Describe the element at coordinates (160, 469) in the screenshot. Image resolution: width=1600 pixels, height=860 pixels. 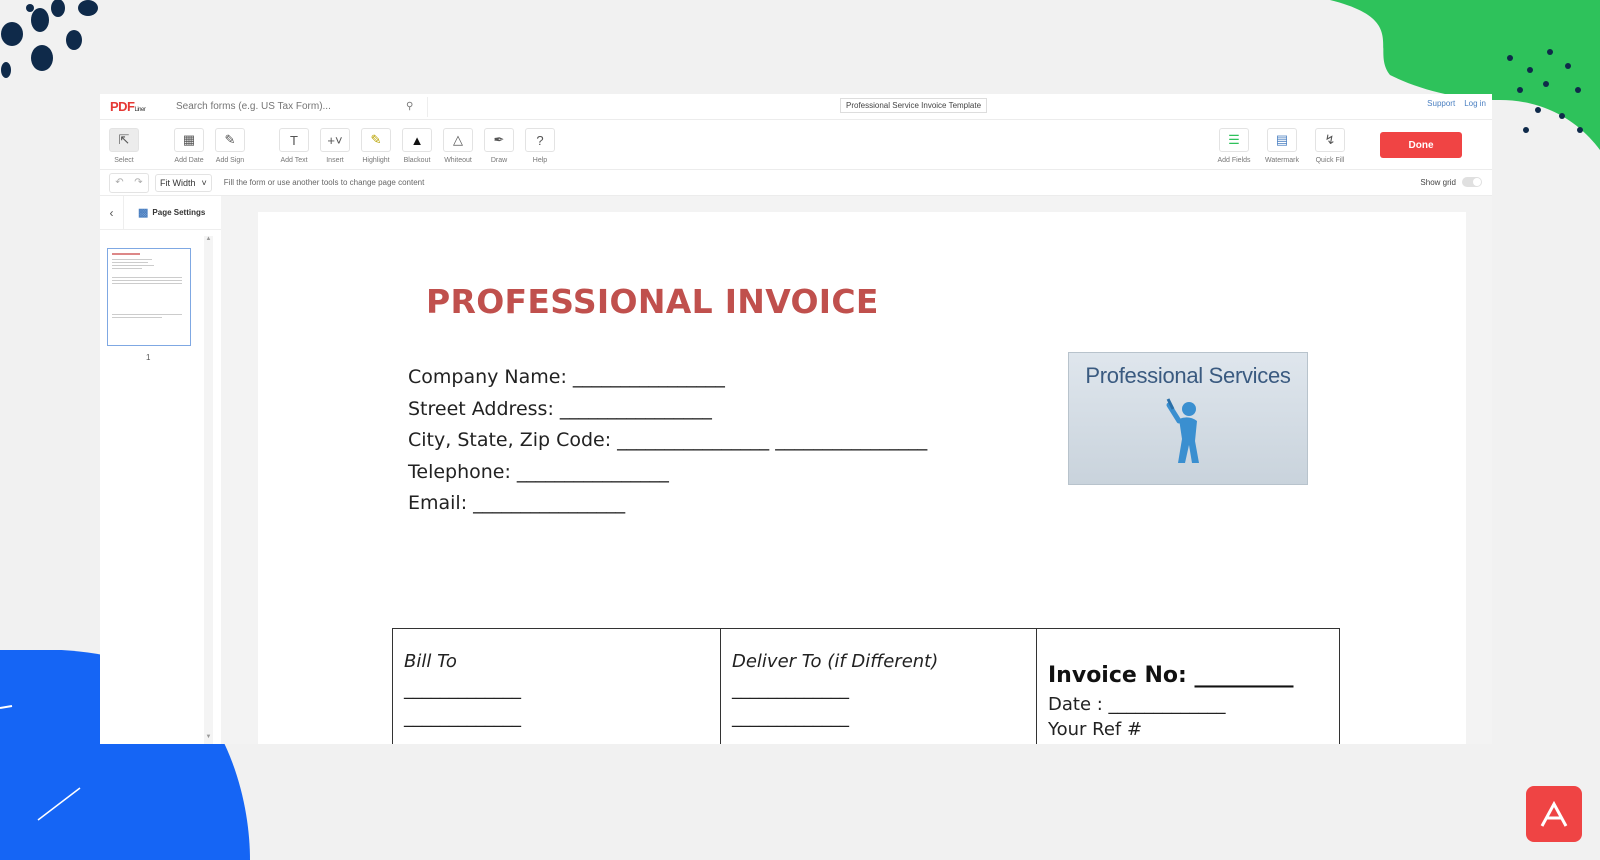
I see `pages-sidebar: ‹ ▩ Page Settings 1 ▲ ▼` at that location.